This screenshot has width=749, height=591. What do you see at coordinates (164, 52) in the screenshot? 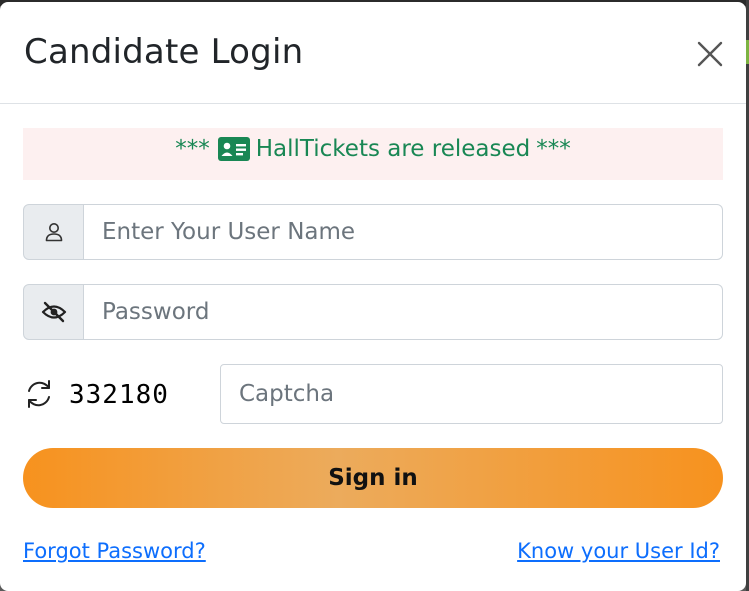
I see `modal-title: Candidate Login` at bounding box center [164, 52].